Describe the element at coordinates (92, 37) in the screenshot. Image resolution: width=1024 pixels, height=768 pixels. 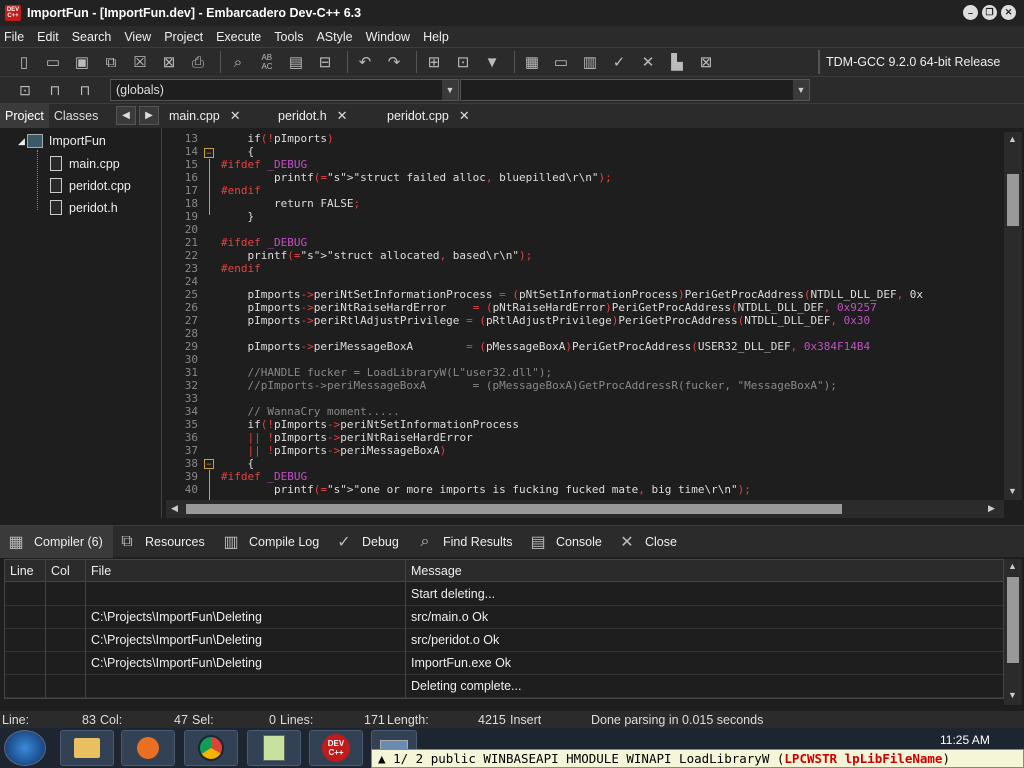
I see `menu-search: Search` at that location.